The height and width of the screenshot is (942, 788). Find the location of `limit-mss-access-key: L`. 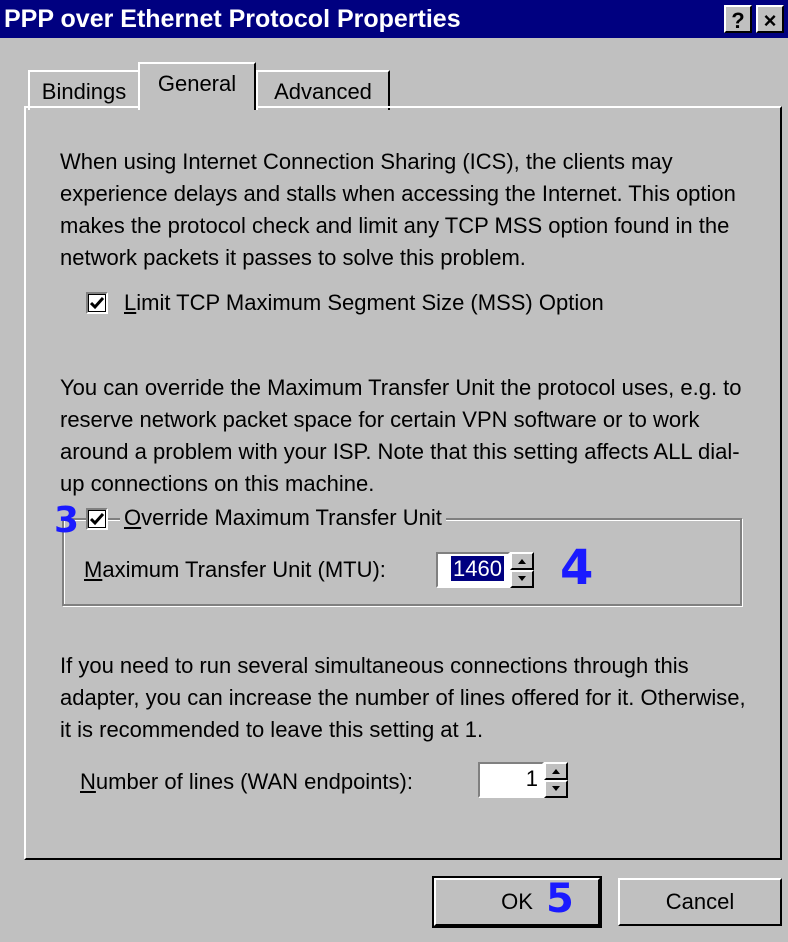

limit-mss-access-key: L is located at coordinates (130, 302).